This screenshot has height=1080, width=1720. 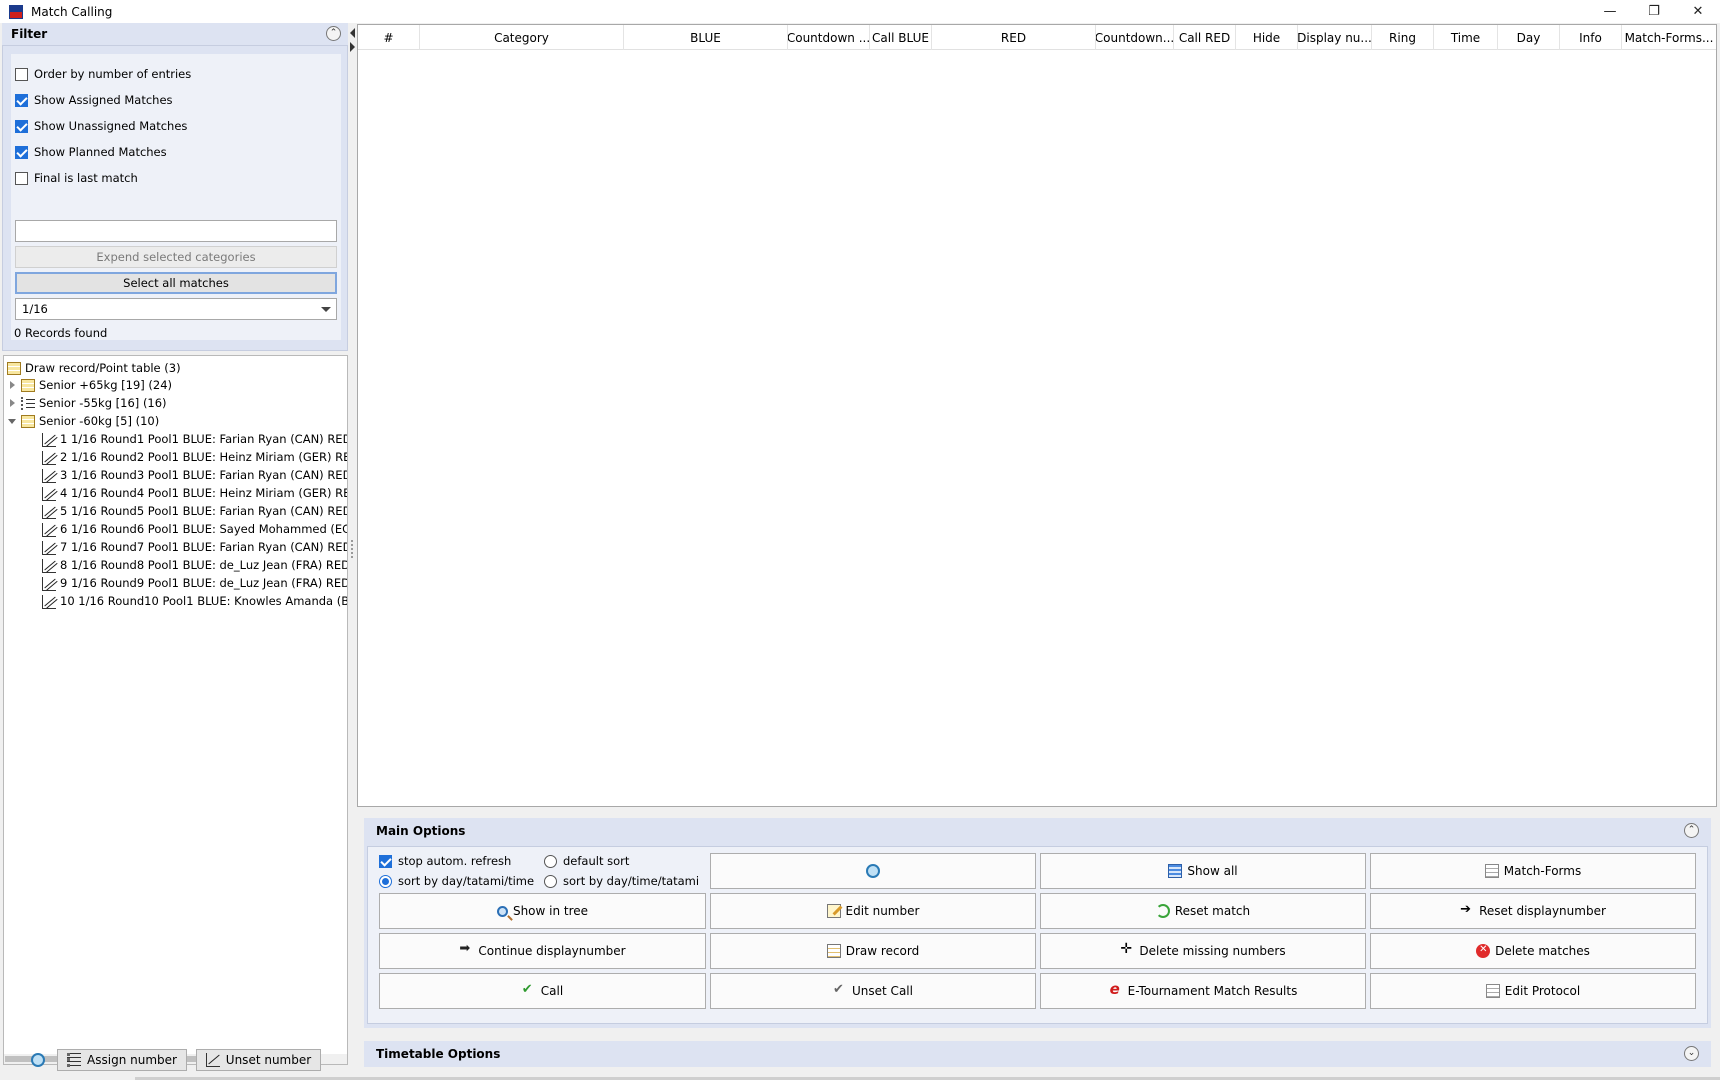 I want to click on check-icon, so click(x=529, y=990).